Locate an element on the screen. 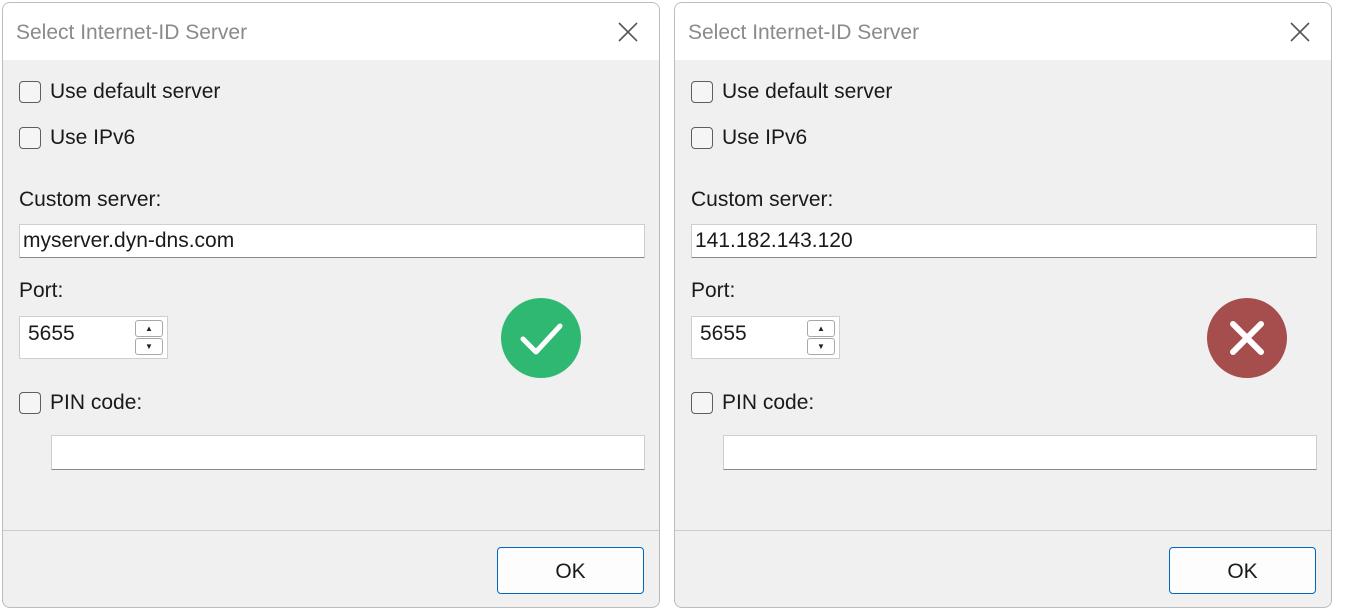  custom-server-input: myserver.dyn-dns.com is located at coordinates (332, 241).